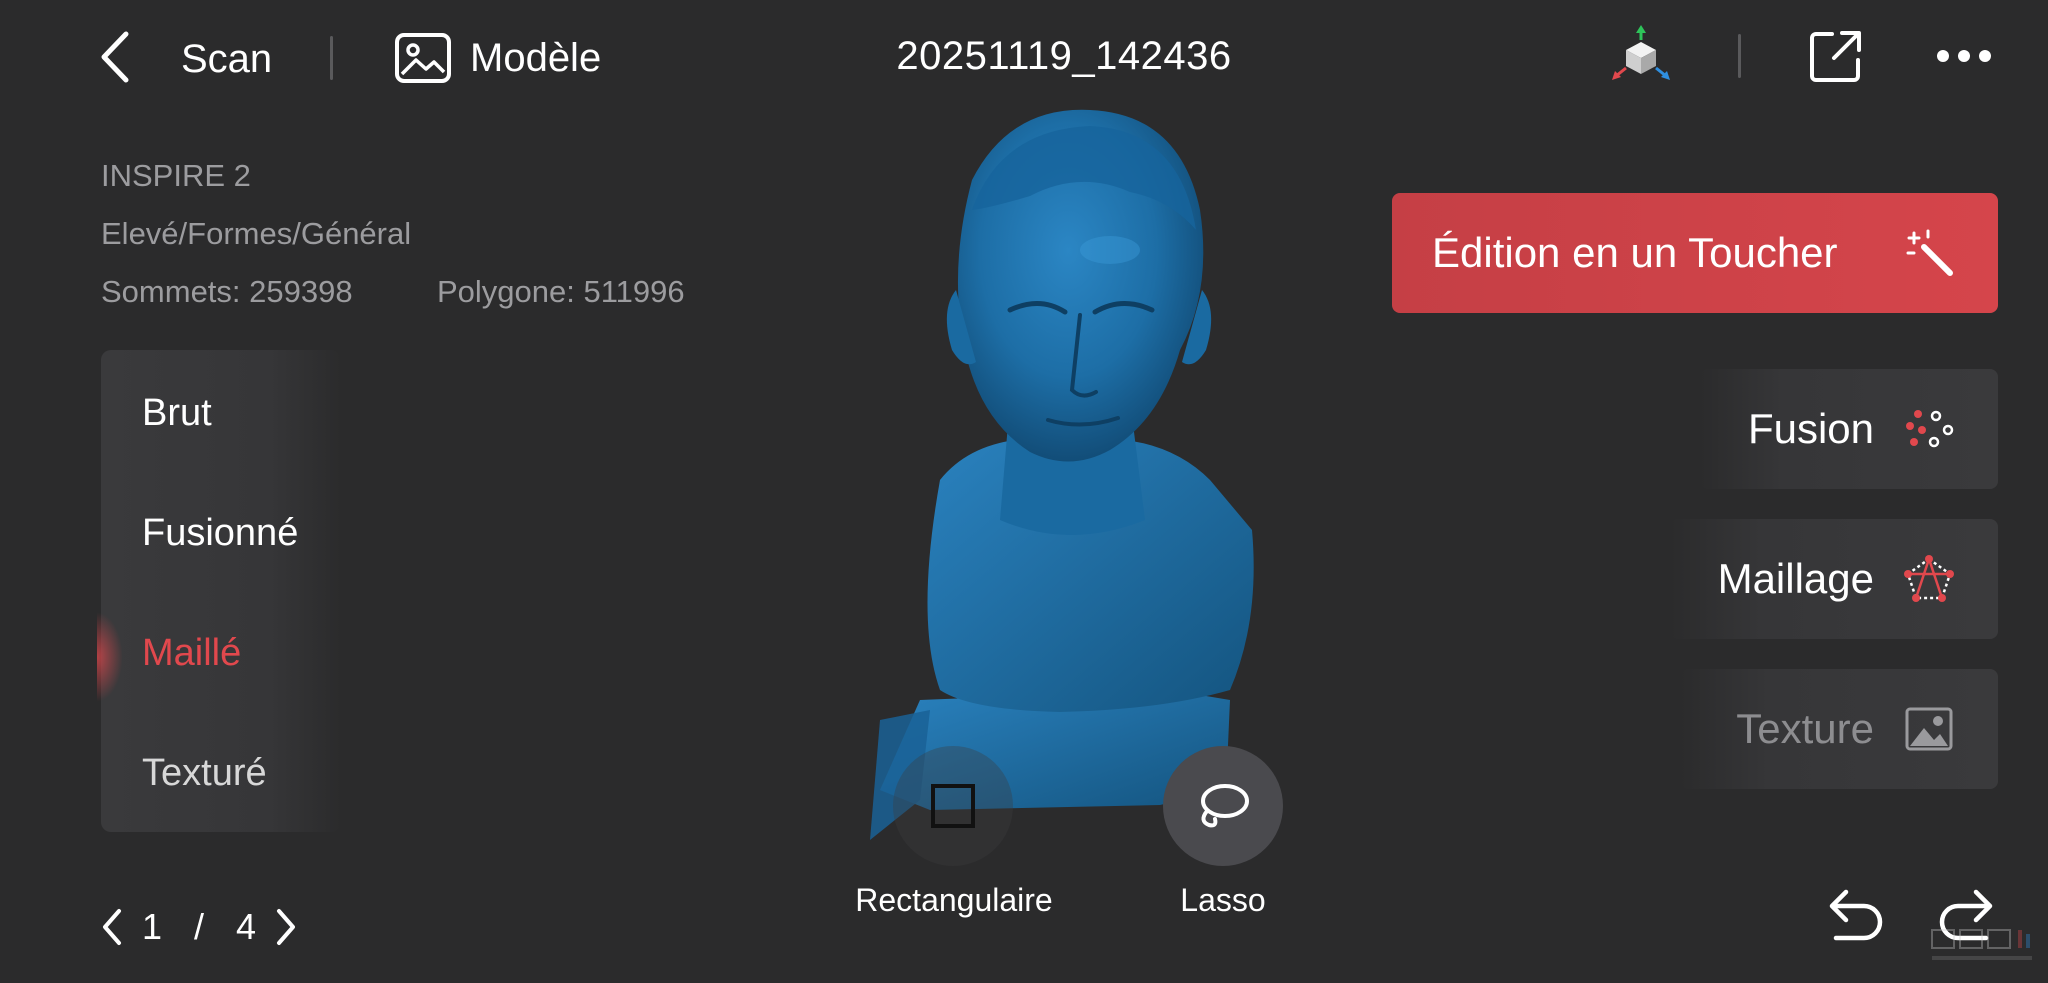 The image size is (2048, 983). What do you see at coordinates (227, 291) in the screenshot?
I see `vertex-count: Sommets: 259398` at bounding box center [227, 291].